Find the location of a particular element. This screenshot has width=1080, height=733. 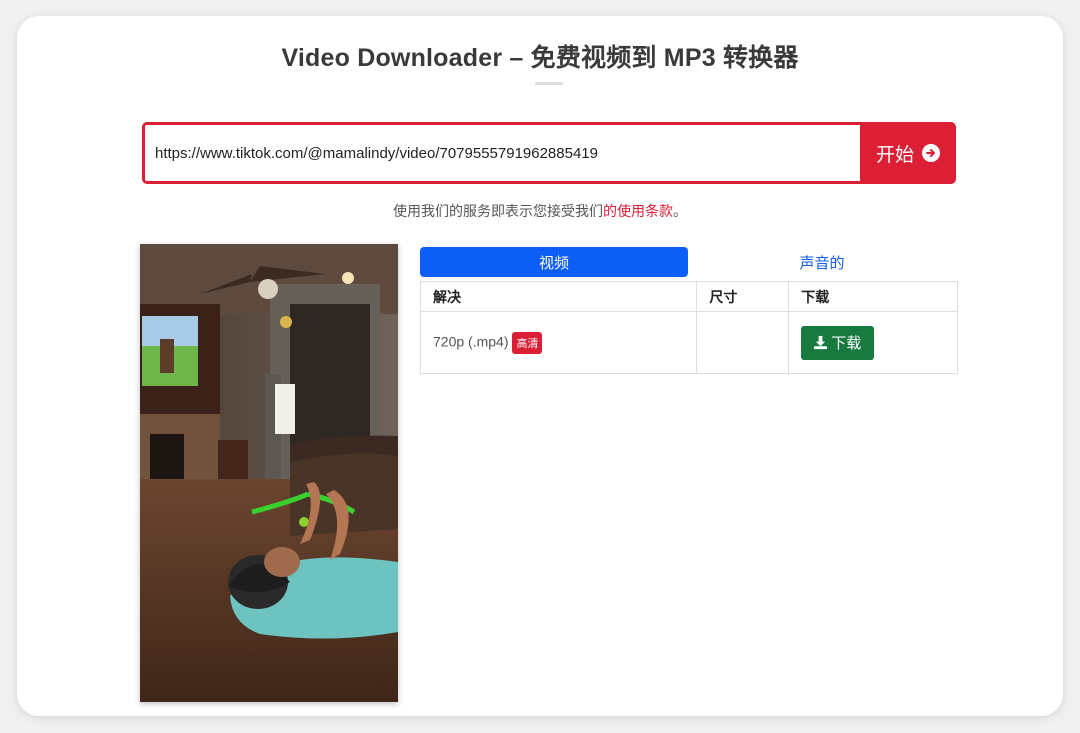

hd-badge: 高清 is located at coordinates (527, 342).